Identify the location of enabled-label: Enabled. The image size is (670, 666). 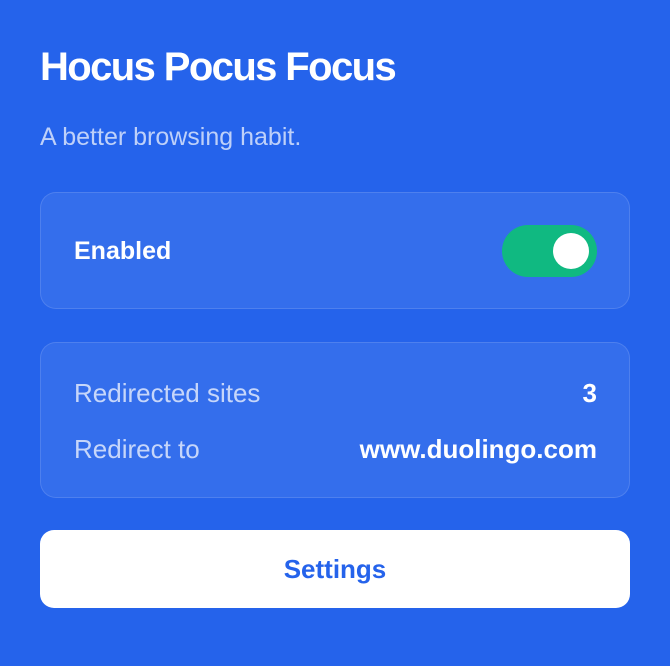
(123, 251).